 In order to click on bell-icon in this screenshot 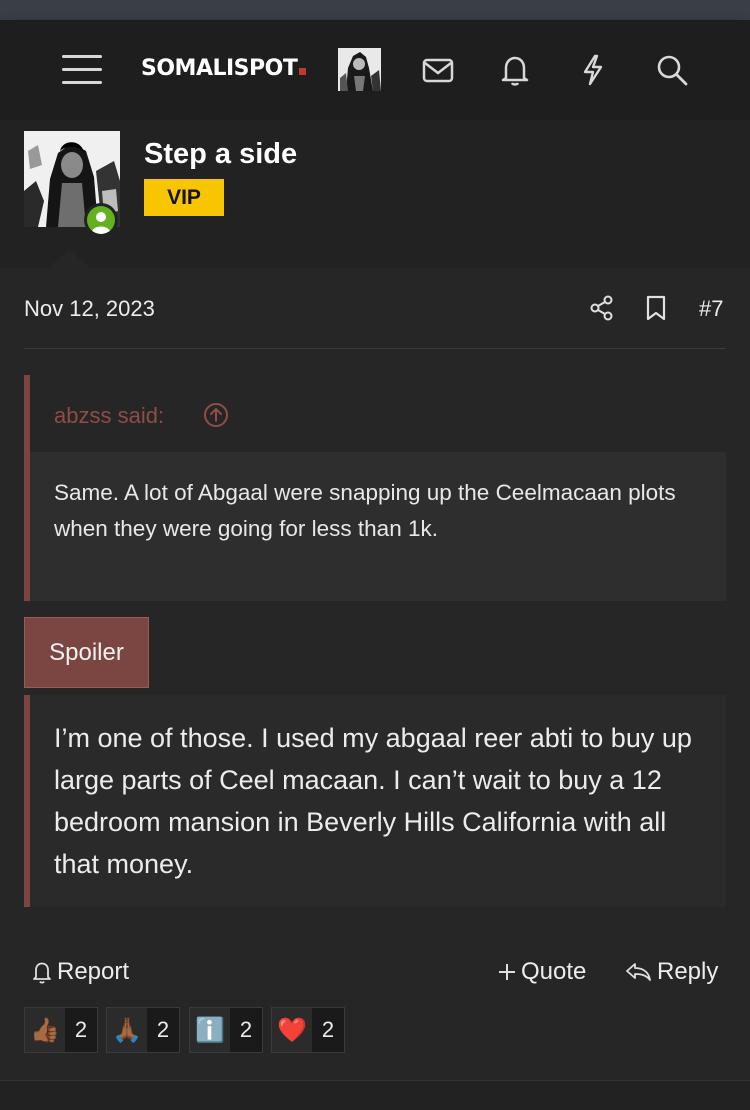, I will do `click(515, 70)`.